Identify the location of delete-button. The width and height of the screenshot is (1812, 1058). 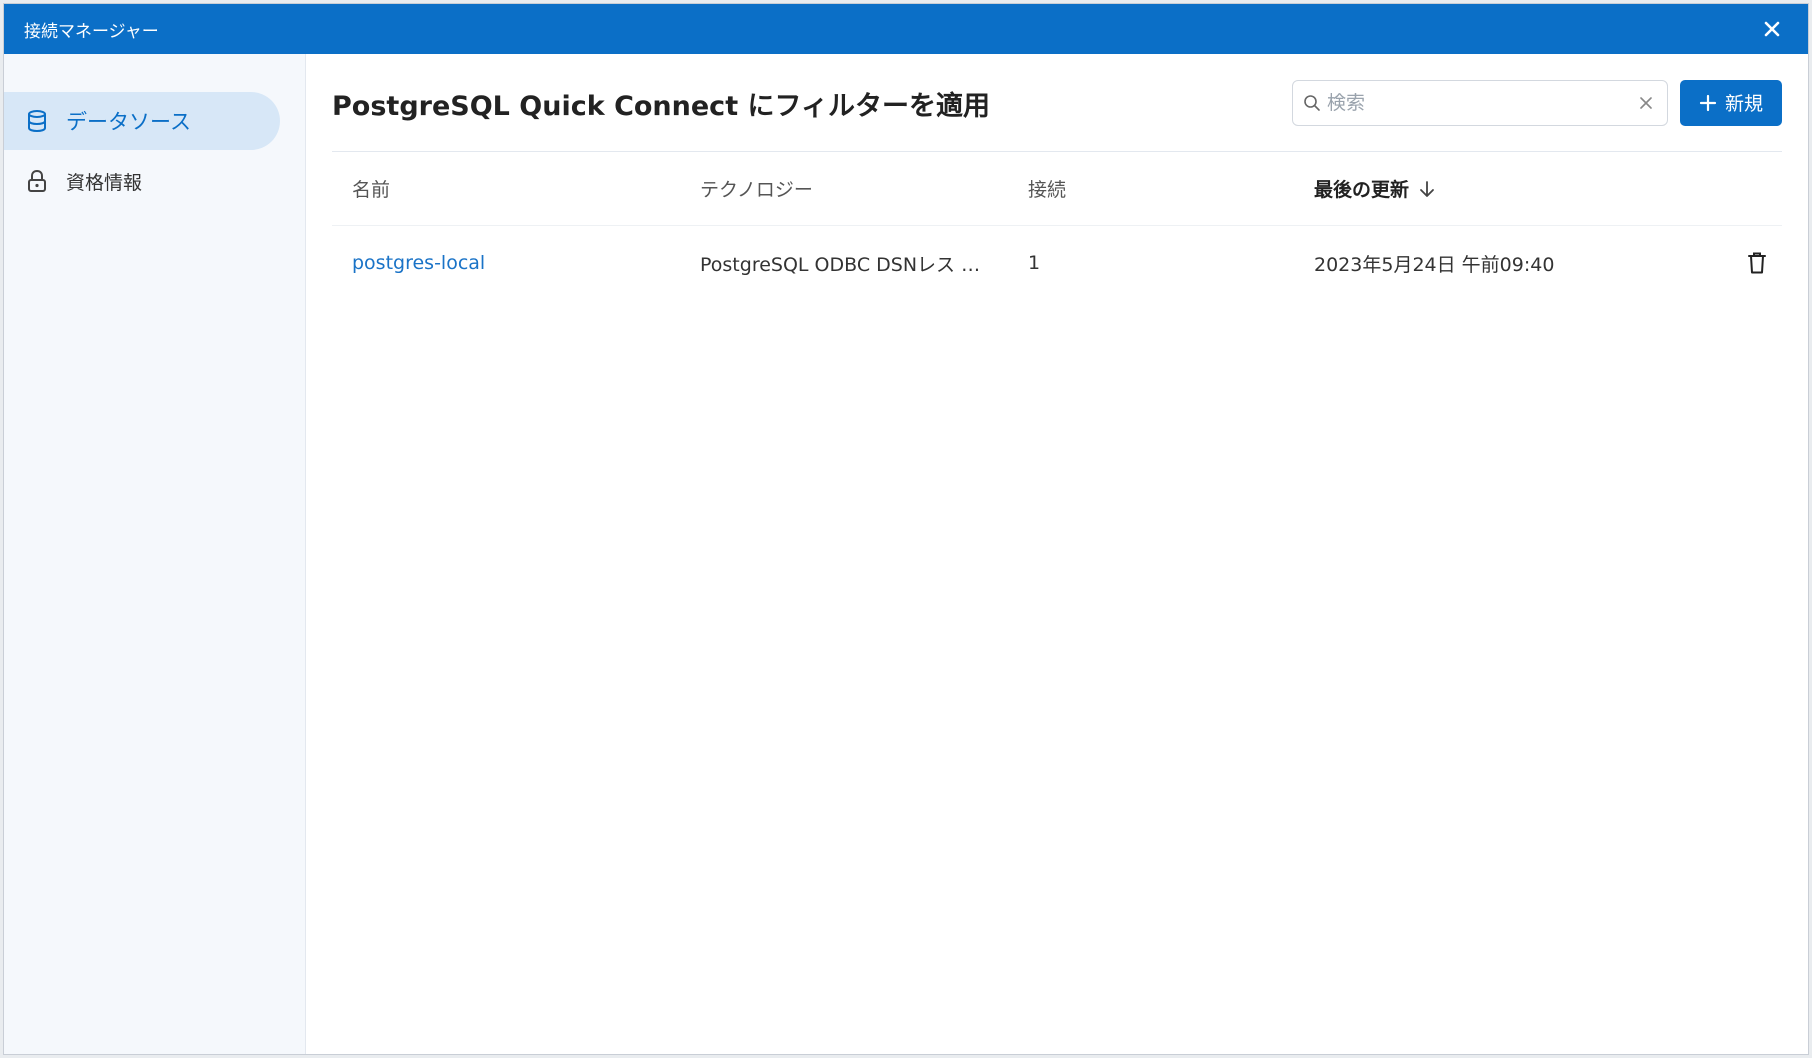
(1757, 263).